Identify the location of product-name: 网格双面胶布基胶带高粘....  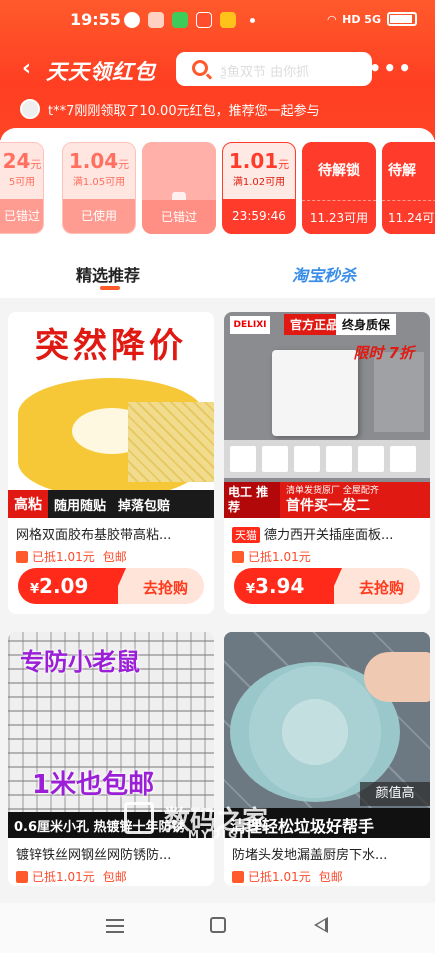
(111, 531).